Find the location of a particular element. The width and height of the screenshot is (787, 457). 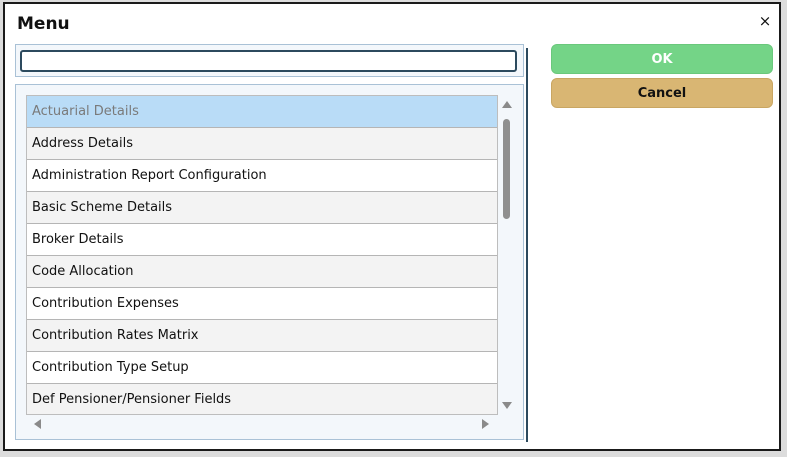

search-container is located at coordinates (269, 60).